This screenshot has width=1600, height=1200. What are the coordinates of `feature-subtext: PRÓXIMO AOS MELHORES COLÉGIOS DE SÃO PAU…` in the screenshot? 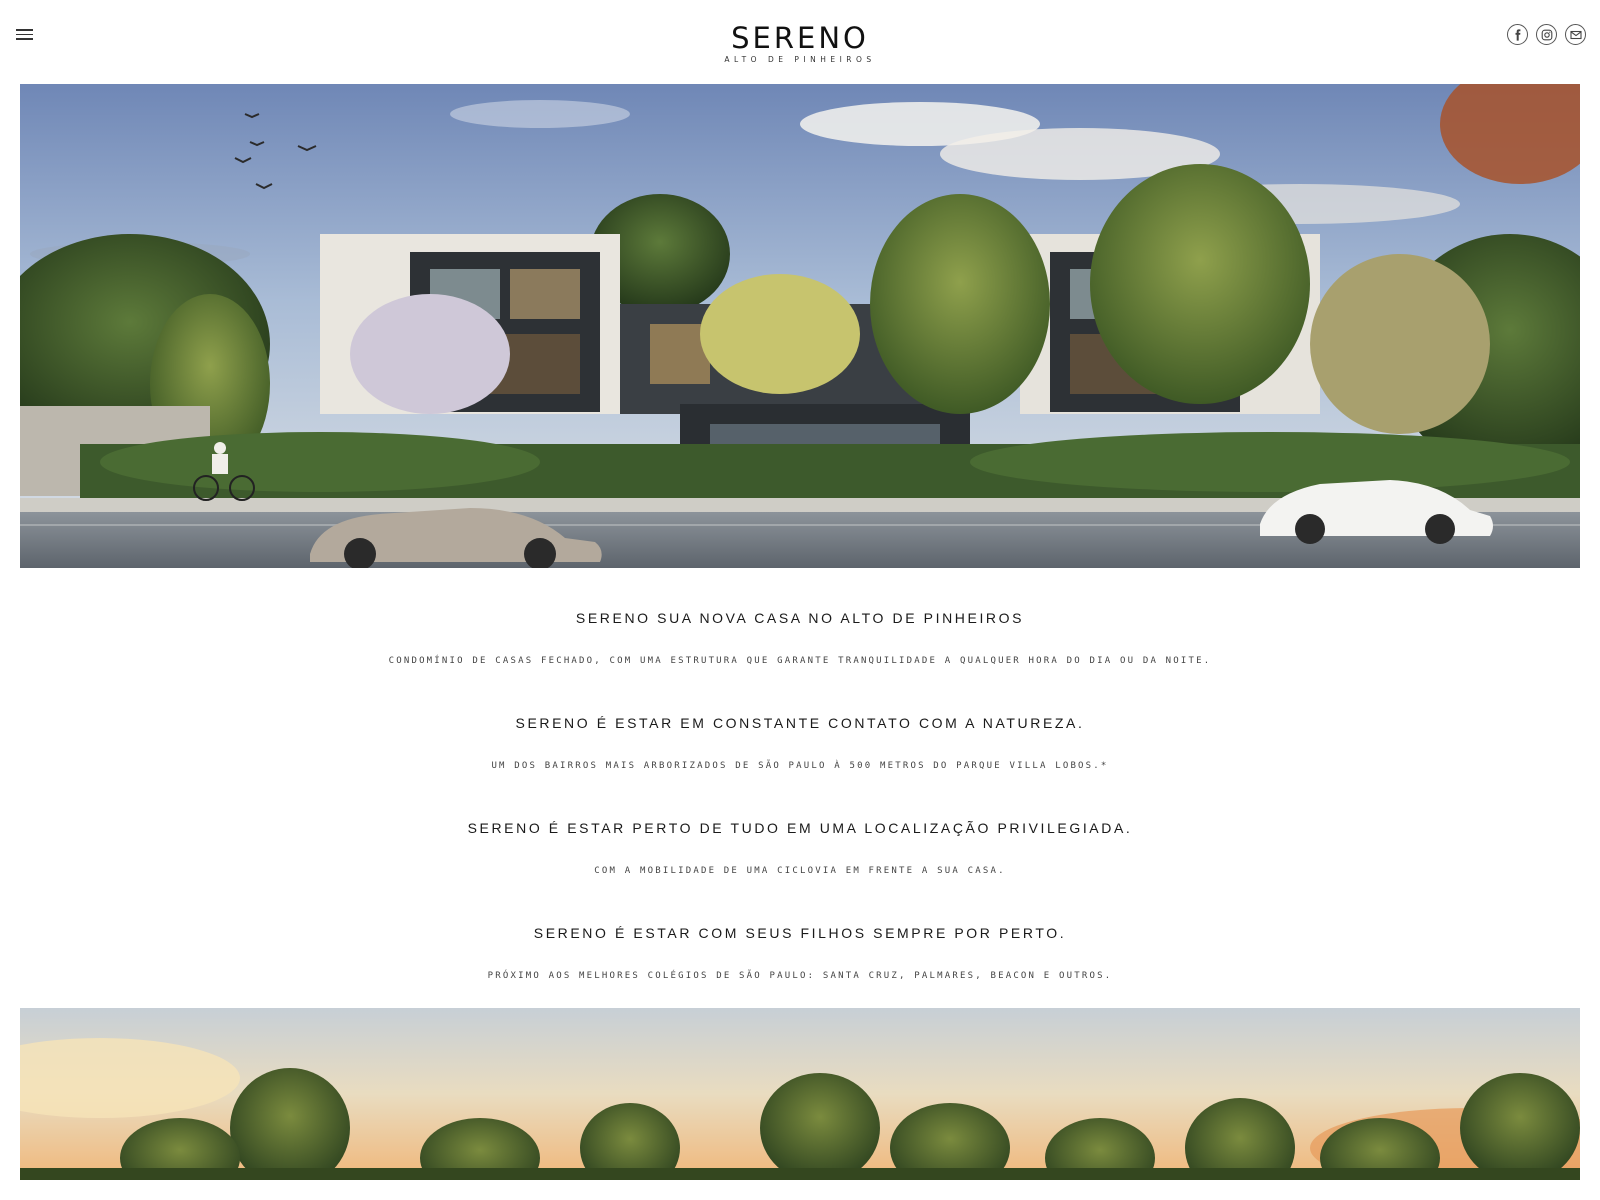 It's located at (800, 976).